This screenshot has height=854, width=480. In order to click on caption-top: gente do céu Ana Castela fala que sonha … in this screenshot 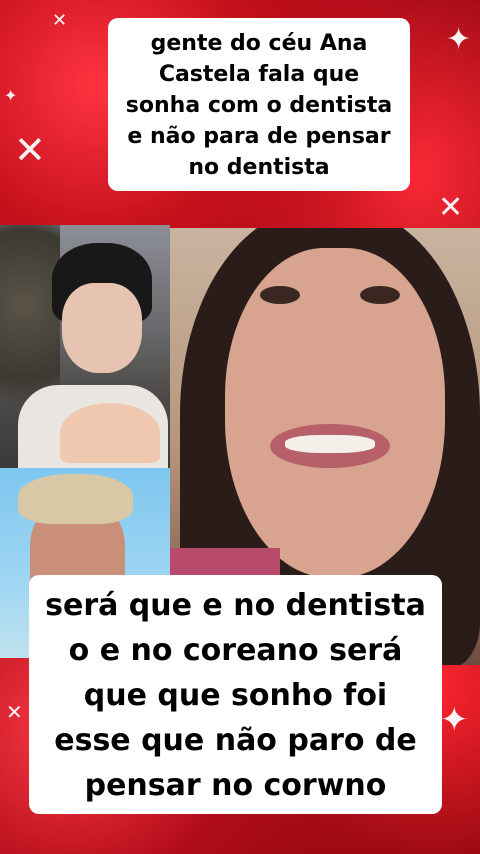, I will do `click(259, 104)`.